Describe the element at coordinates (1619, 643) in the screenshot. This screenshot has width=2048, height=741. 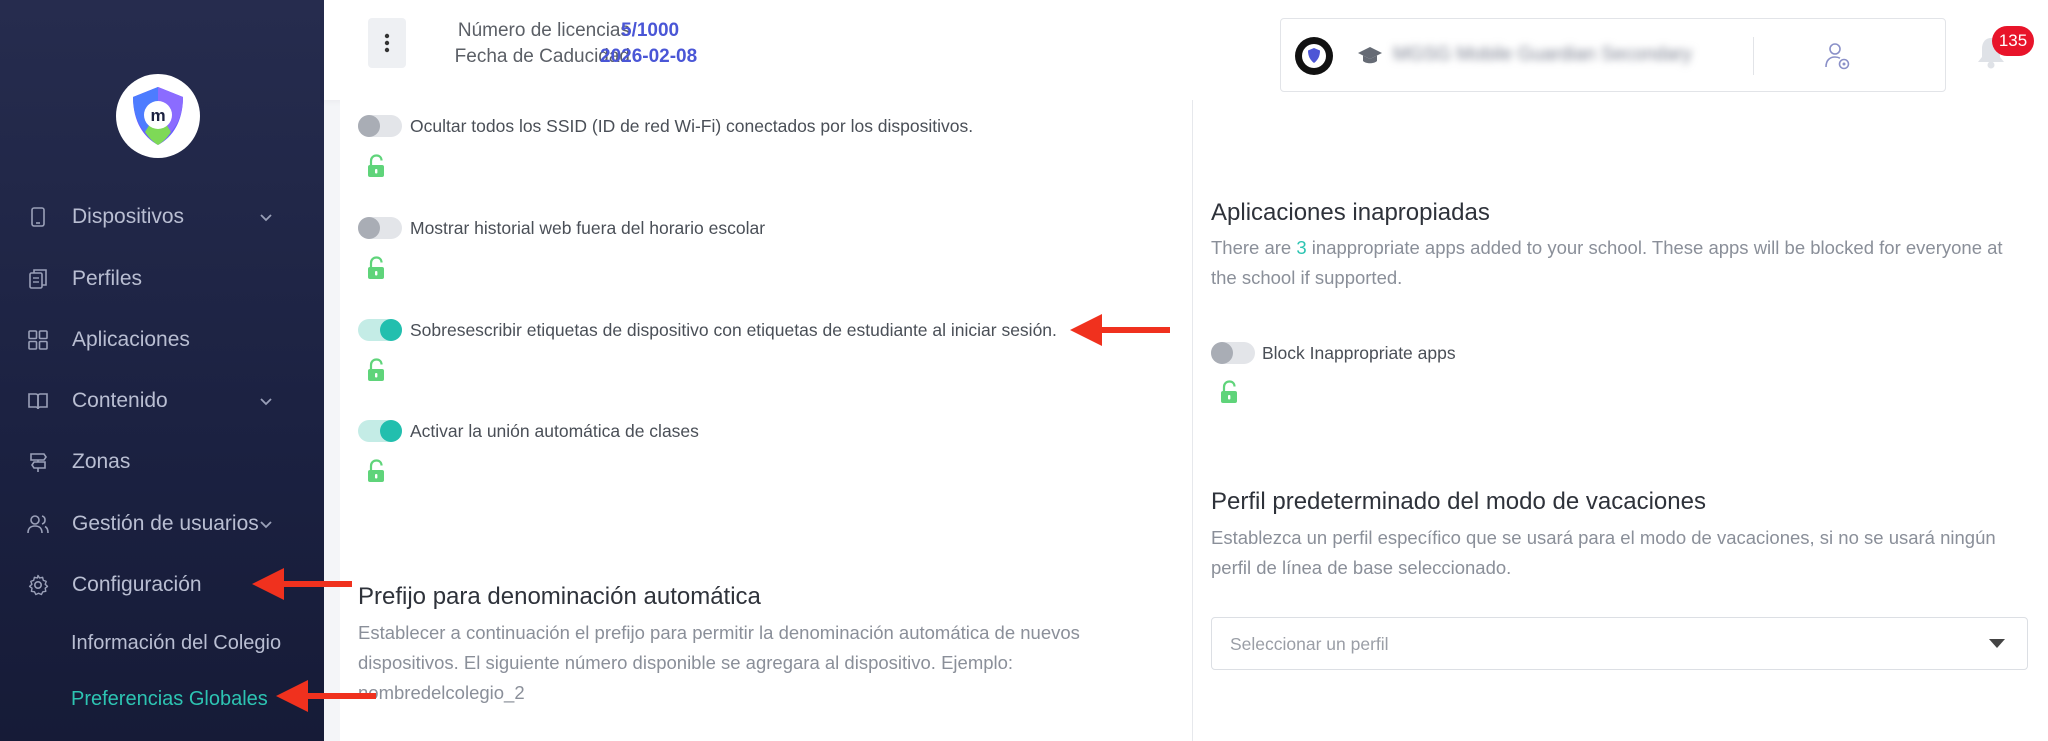
I see `profile-select: Seleccionar un perfil` at that location.